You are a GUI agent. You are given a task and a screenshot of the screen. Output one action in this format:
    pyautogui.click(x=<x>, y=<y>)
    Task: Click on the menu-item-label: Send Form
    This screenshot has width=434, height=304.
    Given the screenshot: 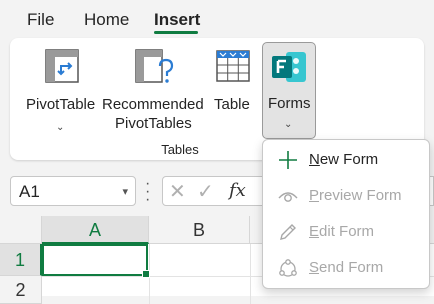 What is the action you would take?
    pyautogui.click(x=346, y=267)
    